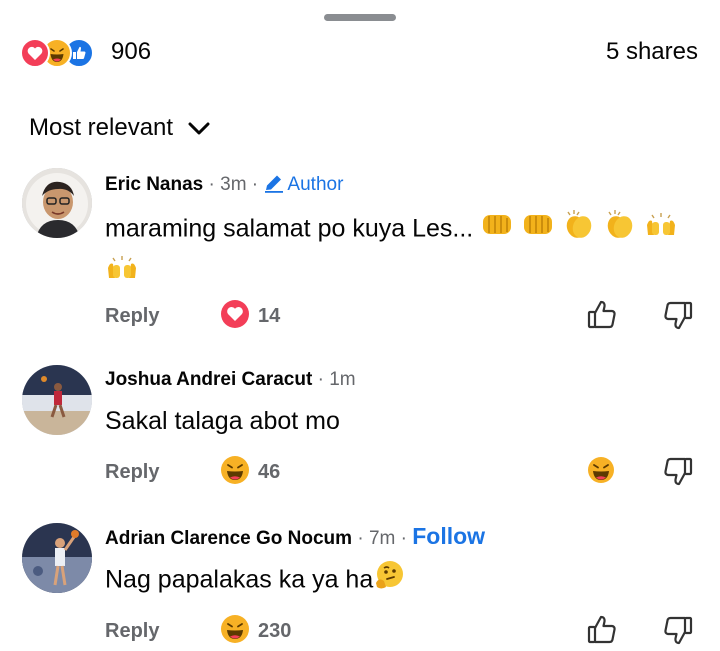 This screenshot has width=720, height=651. I want to click on comment-actions: Reply 46, so click(360, 472).